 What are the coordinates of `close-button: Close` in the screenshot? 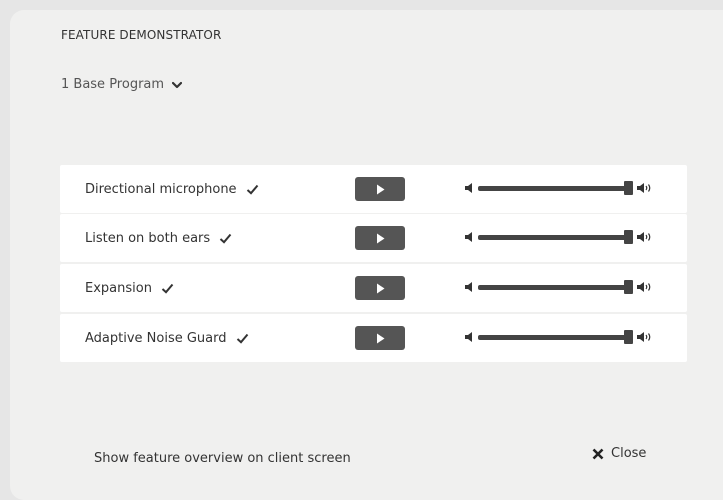 It's located at (619, 453).